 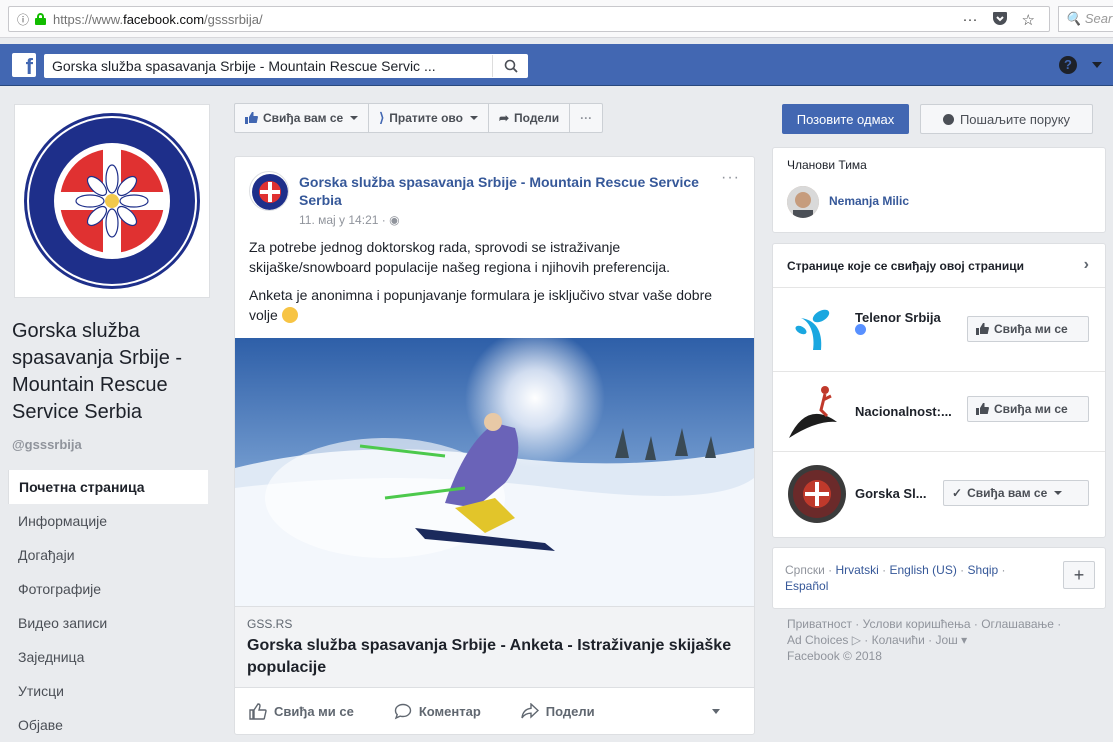 What do you see at coordinates (570, 711) in the screenshot?
I see `post-share-label: Подели` at bounding box center [570, 711].